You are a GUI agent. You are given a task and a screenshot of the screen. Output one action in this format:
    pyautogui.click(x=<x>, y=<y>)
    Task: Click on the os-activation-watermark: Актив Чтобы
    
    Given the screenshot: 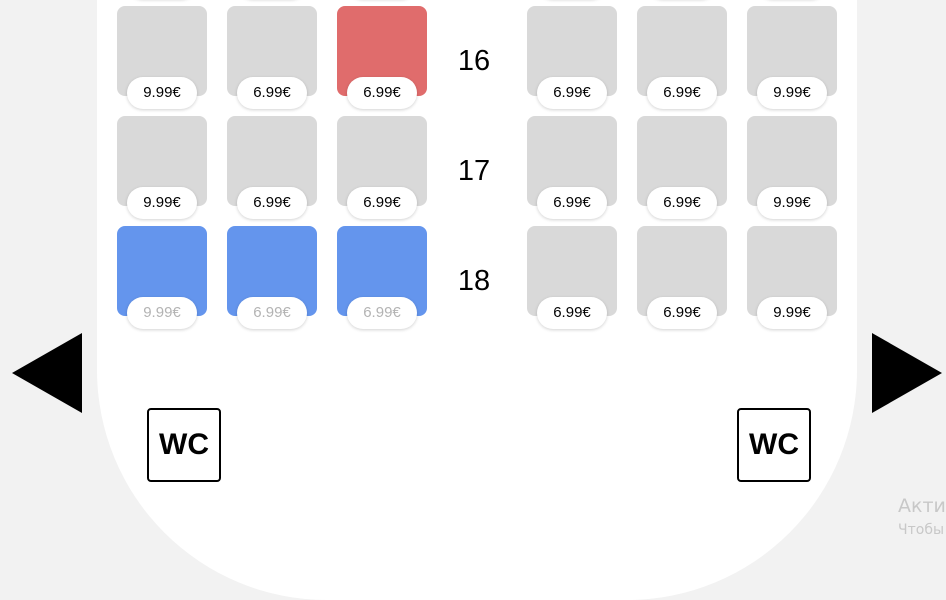 What is the action you would take?
    pyautogui.click(x=922, y=517)
    